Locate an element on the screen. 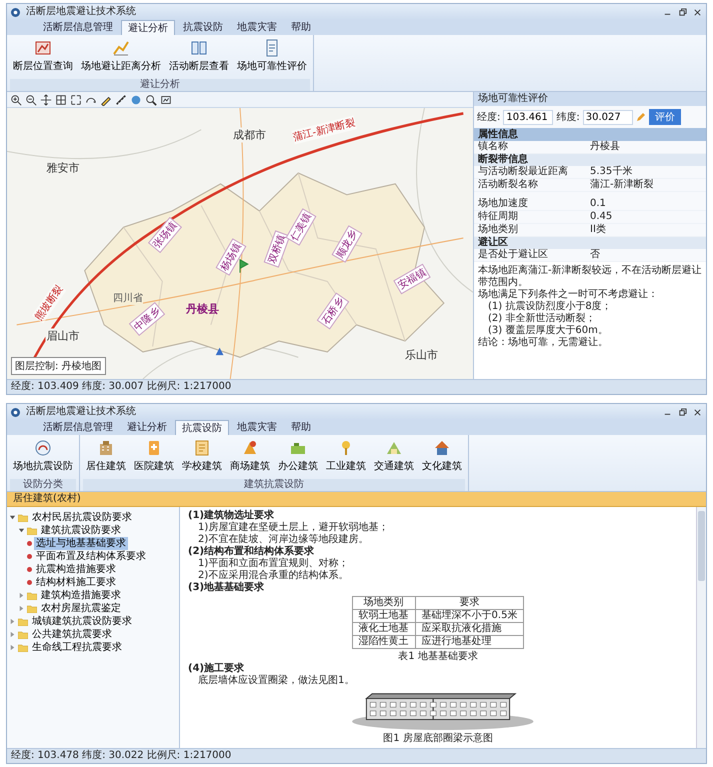  property-value: 0.45 is located at coordinates (602, 217).